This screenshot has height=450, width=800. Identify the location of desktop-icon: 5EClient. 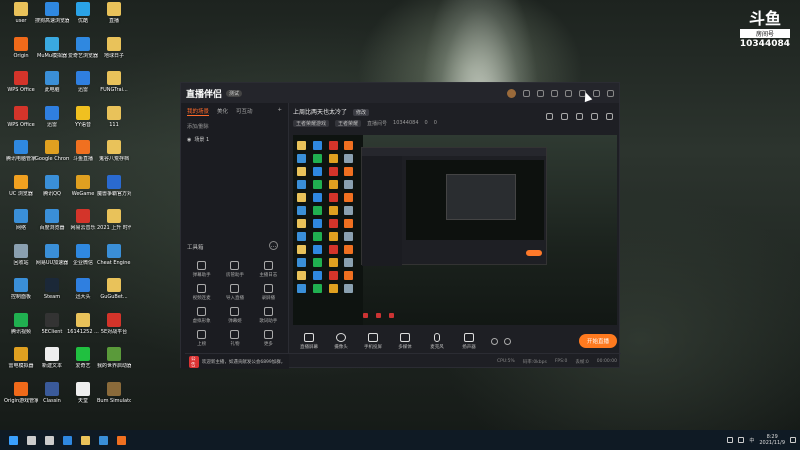
(52, 323).